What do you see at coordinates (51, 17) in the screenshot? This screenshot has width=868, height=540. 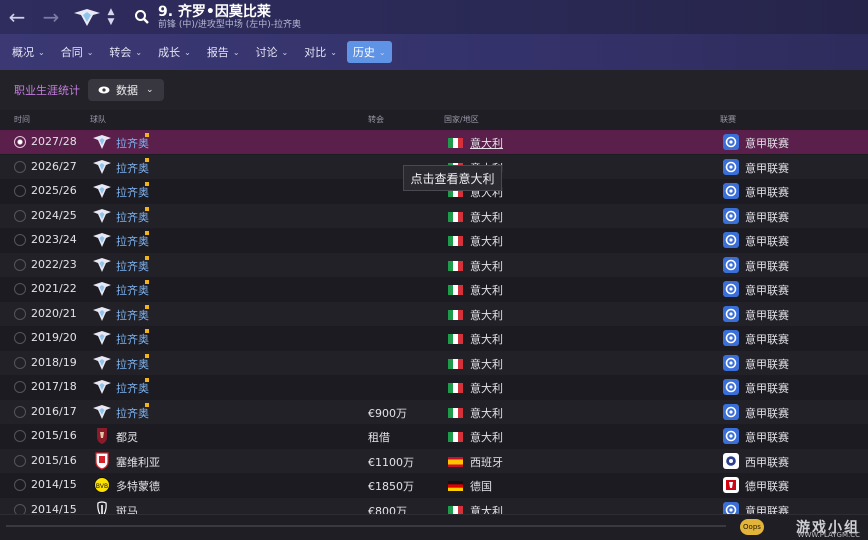 I see `forward-arrow-icon: →` at bounding box center [51, 17].